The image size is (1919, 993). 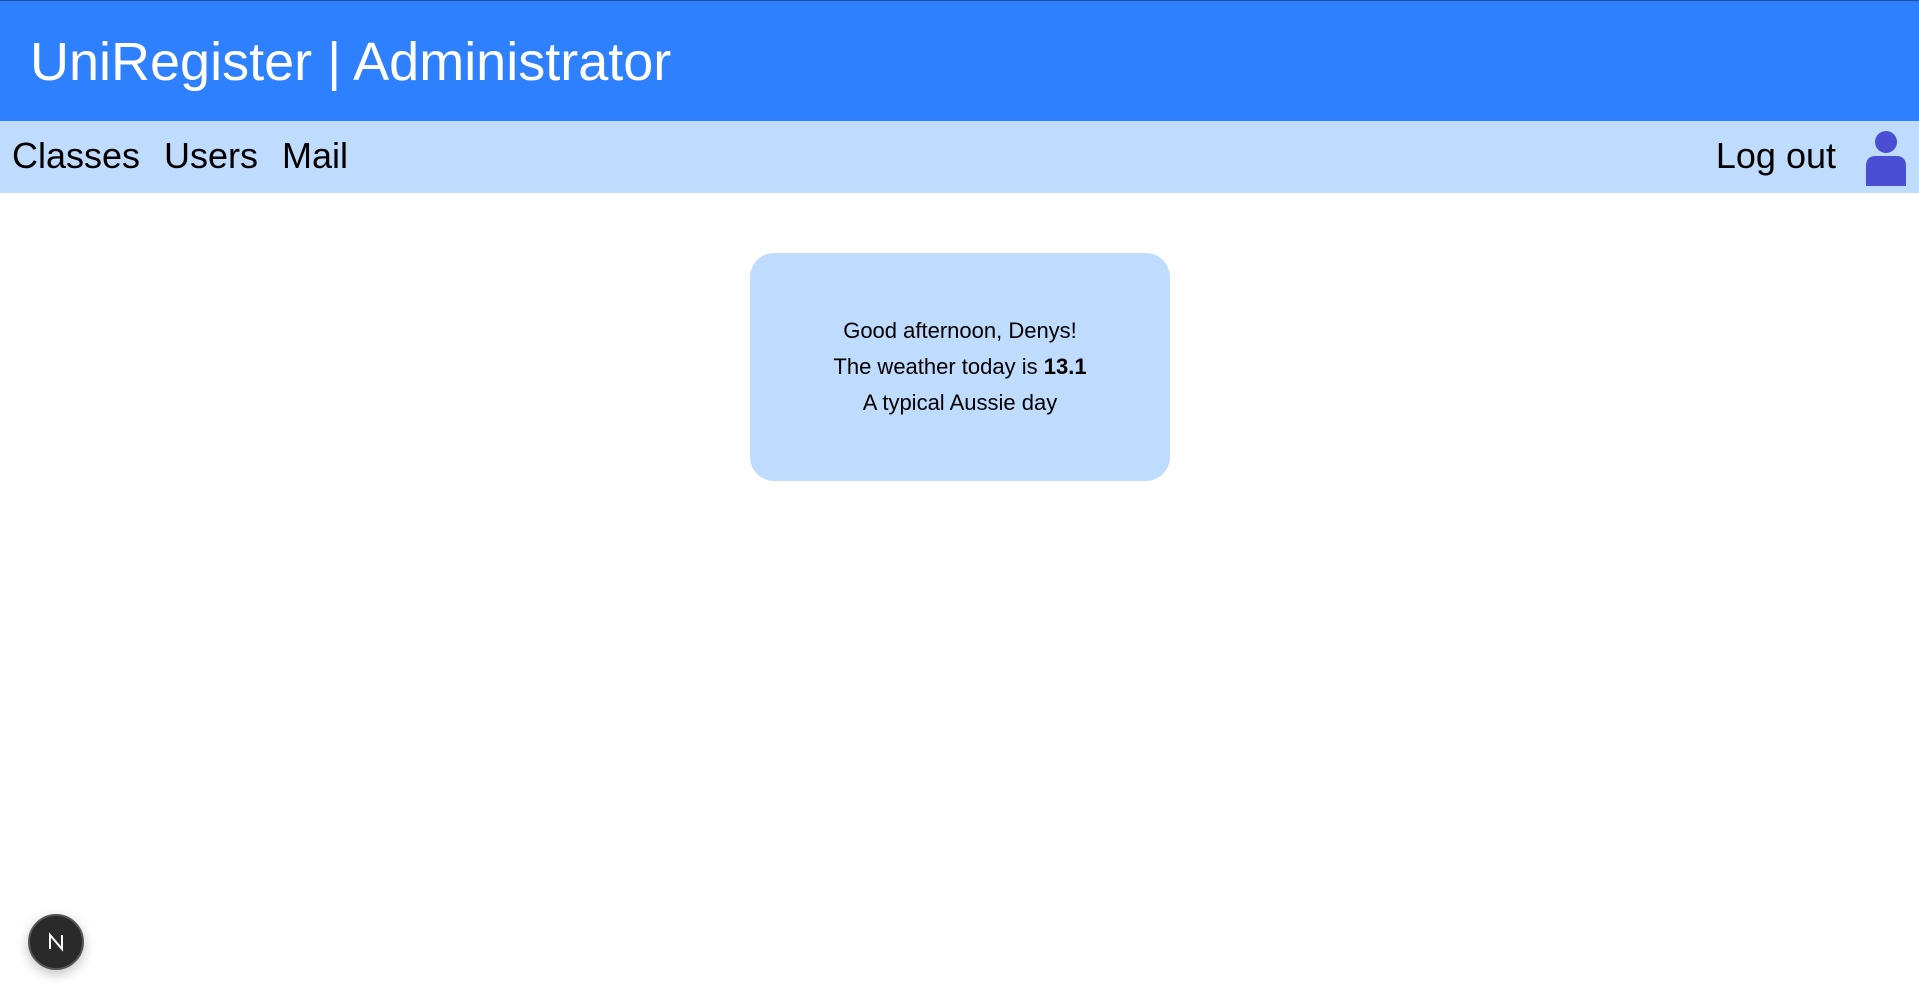 I want to click on app-header: UniRegister | Administrator, so click(x=959, y=60).